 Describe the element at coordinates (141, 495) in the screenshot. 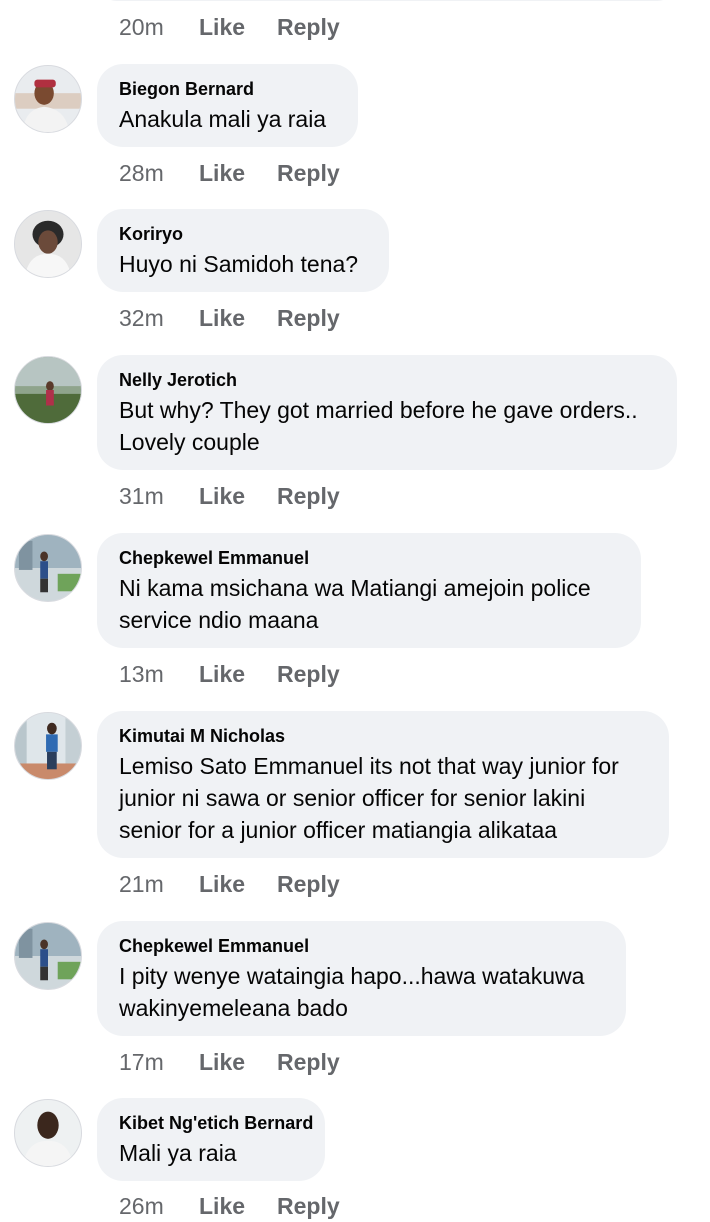

I see `comment-time: 31m` at that location.